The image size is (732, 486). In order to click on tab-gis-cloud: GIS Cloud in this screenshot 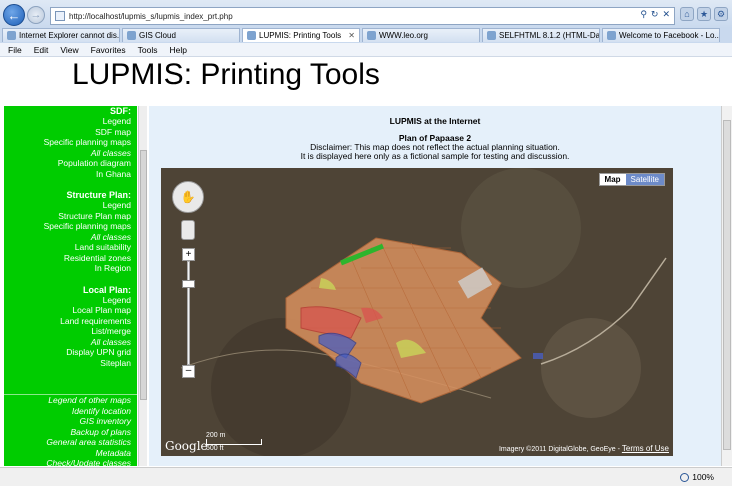, I will do `click(181, 35)`.